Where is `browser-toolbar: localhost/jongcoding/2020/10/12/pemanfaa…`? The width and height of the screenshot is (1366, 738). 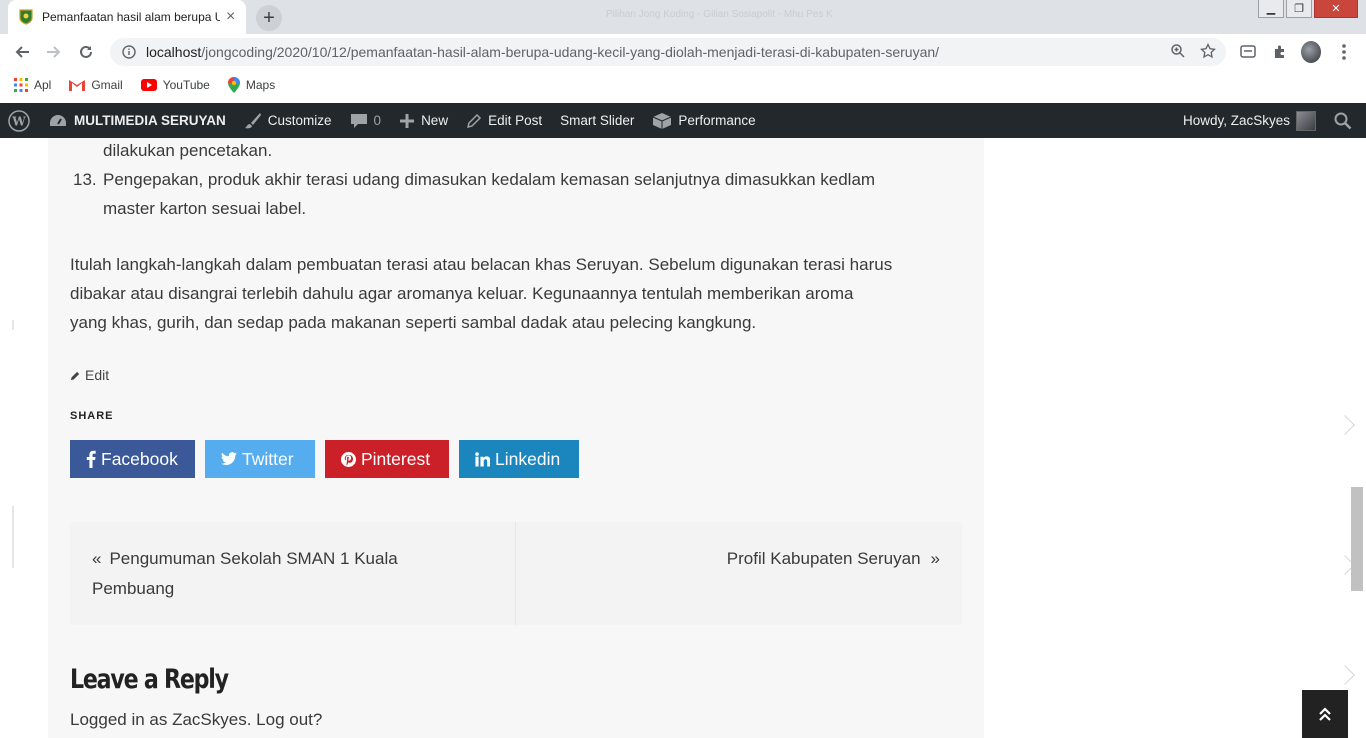
browser-toolbar: localhost/jongcoding/2020/10/12/pemanfaa… is located at coordinates (683, 52).